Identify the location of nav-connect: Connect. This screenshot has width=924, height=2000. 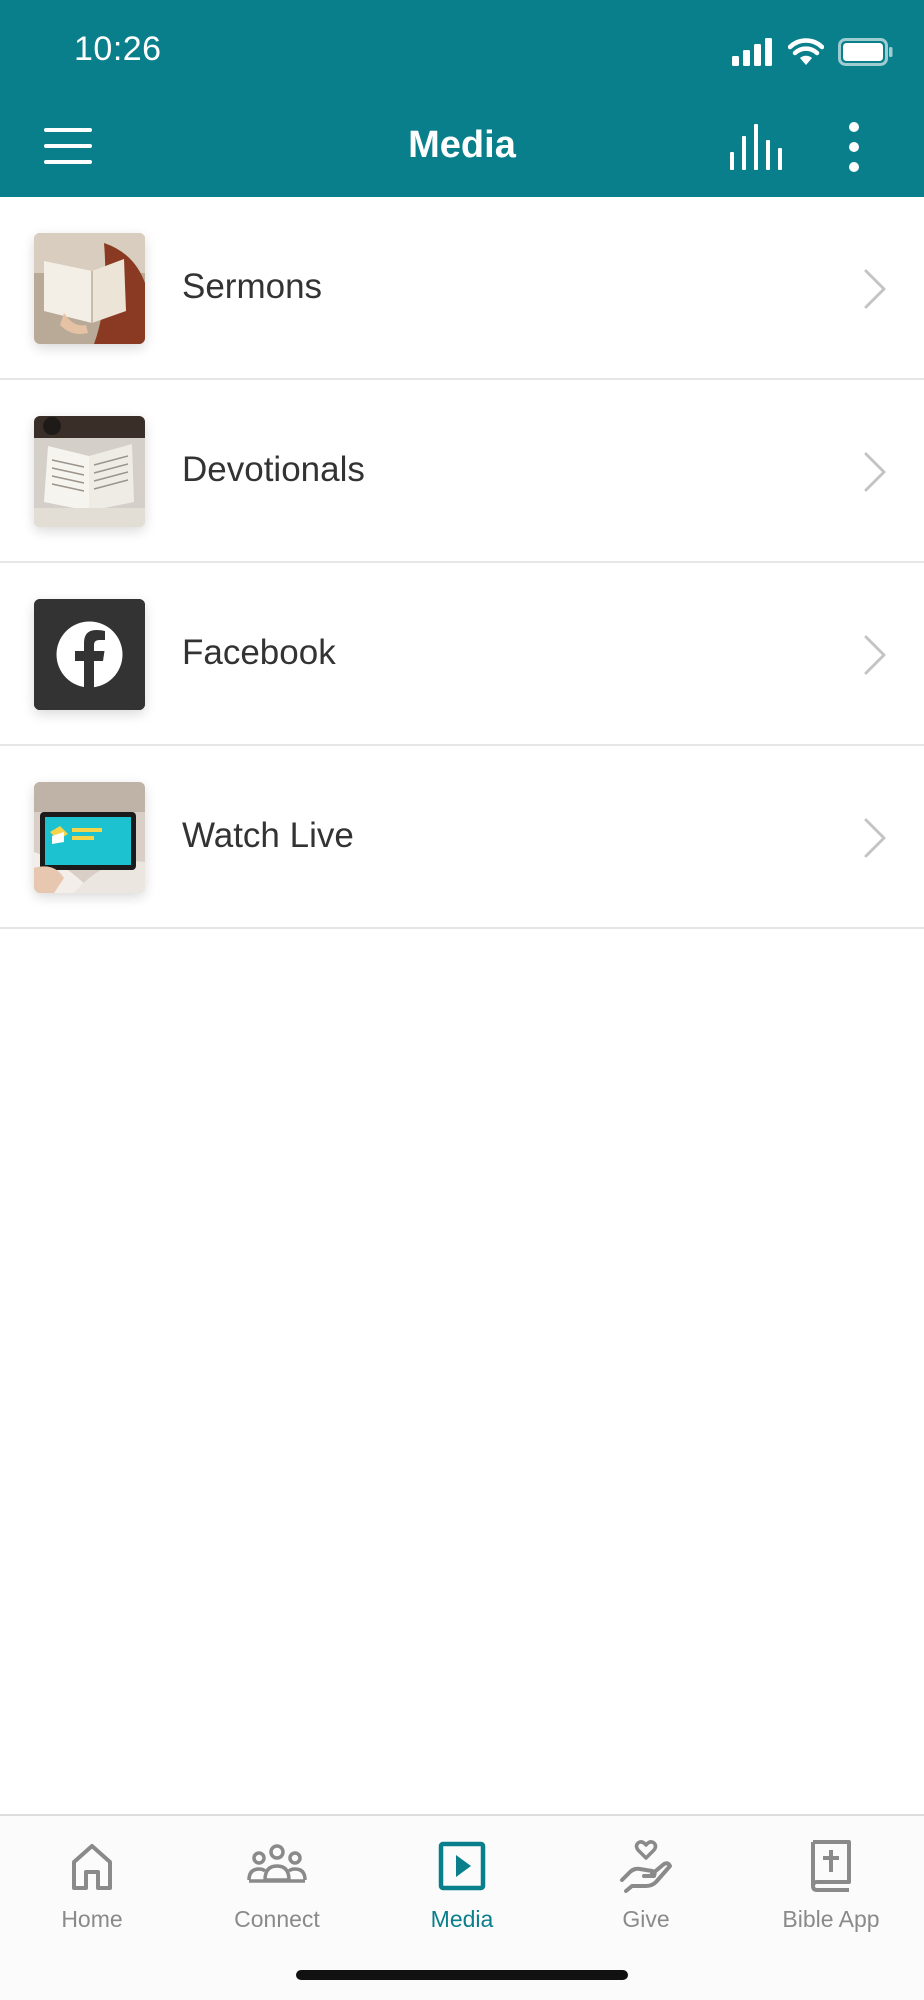
(277, 1891).